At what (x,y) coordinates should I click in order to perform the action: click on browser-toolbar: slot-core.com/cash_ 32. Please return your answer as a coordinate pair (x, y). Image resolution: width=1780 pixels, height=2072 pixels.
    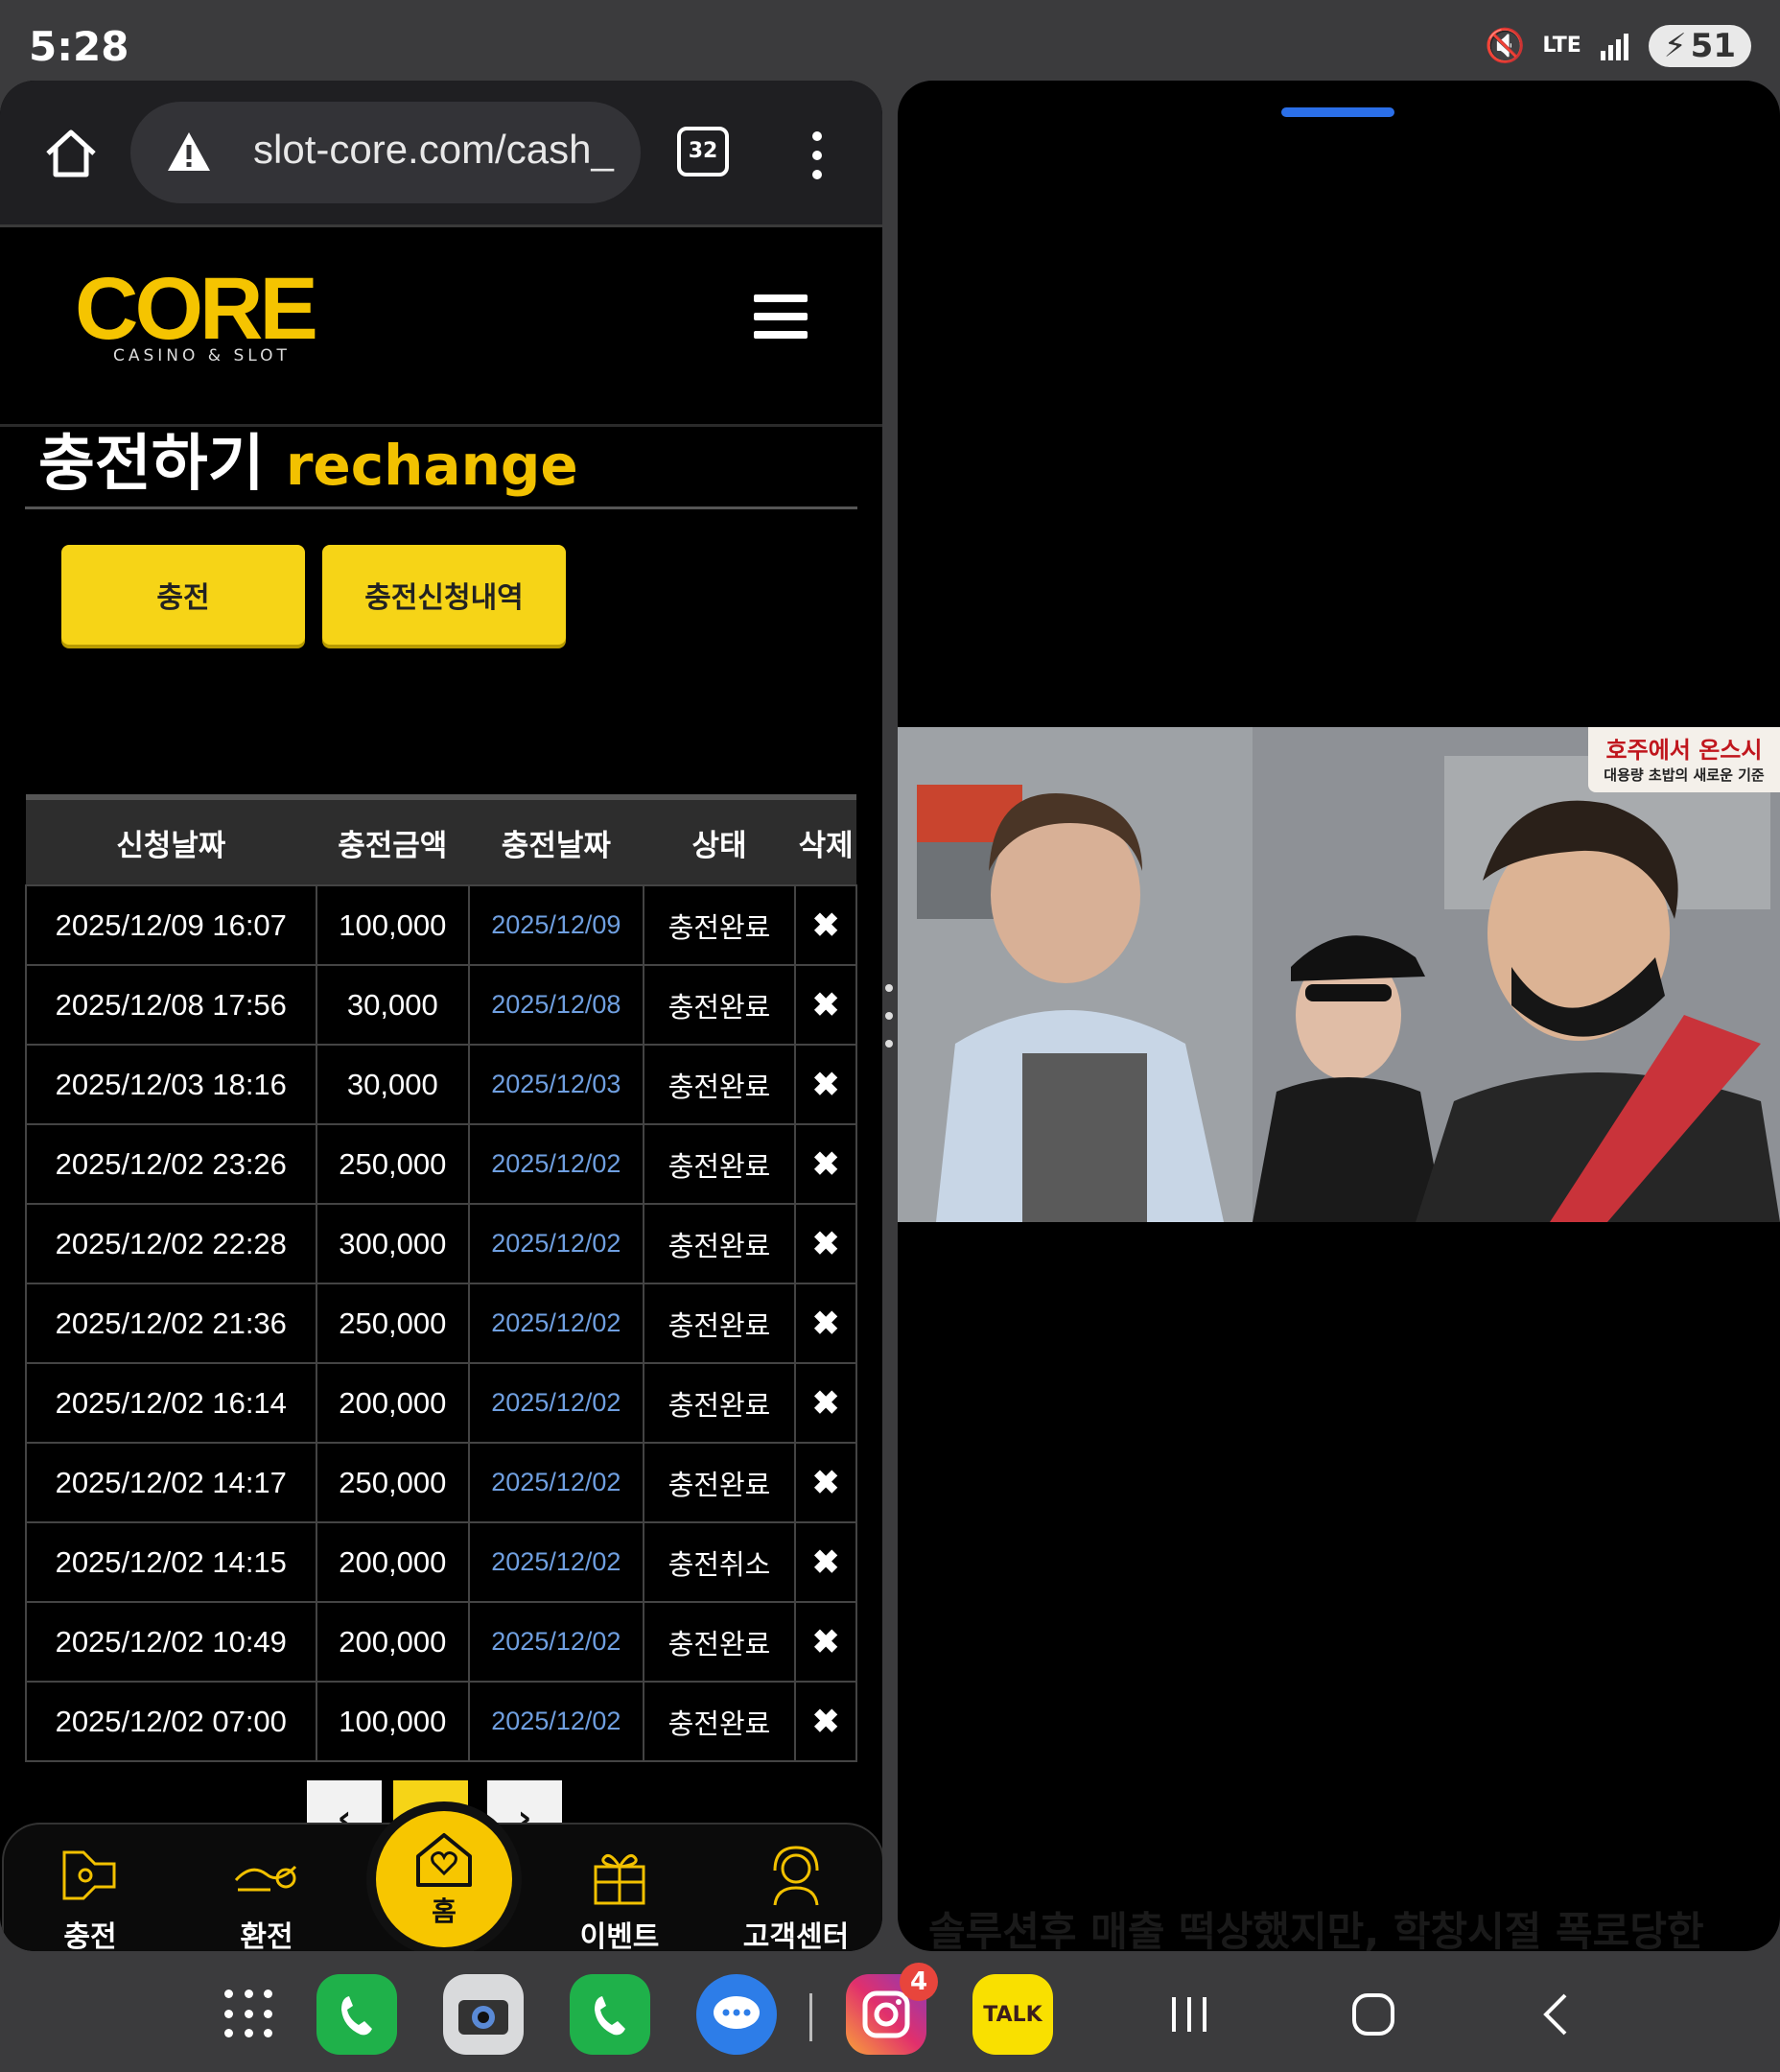
    Looking at the image, I should click on (441, 154).